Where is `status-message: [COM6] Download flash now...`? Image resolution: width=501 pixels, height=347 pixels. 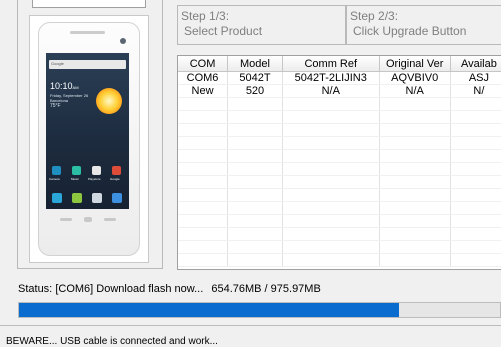 status-message: [COM6] Download flash now... is located at coordinates (129, 289).